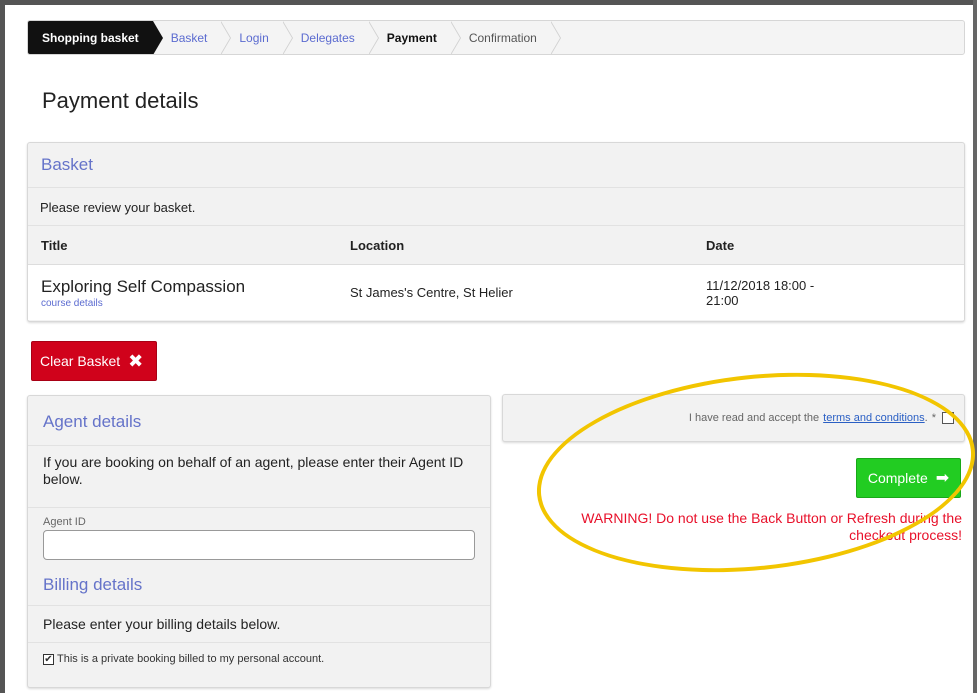 The width and height of the screenshot is (977, 693). What do you see at coordinates (431, 292) in the screenshot?
I see `course-location: St James's Centre, St Helier` at bounding box center [431, 292].